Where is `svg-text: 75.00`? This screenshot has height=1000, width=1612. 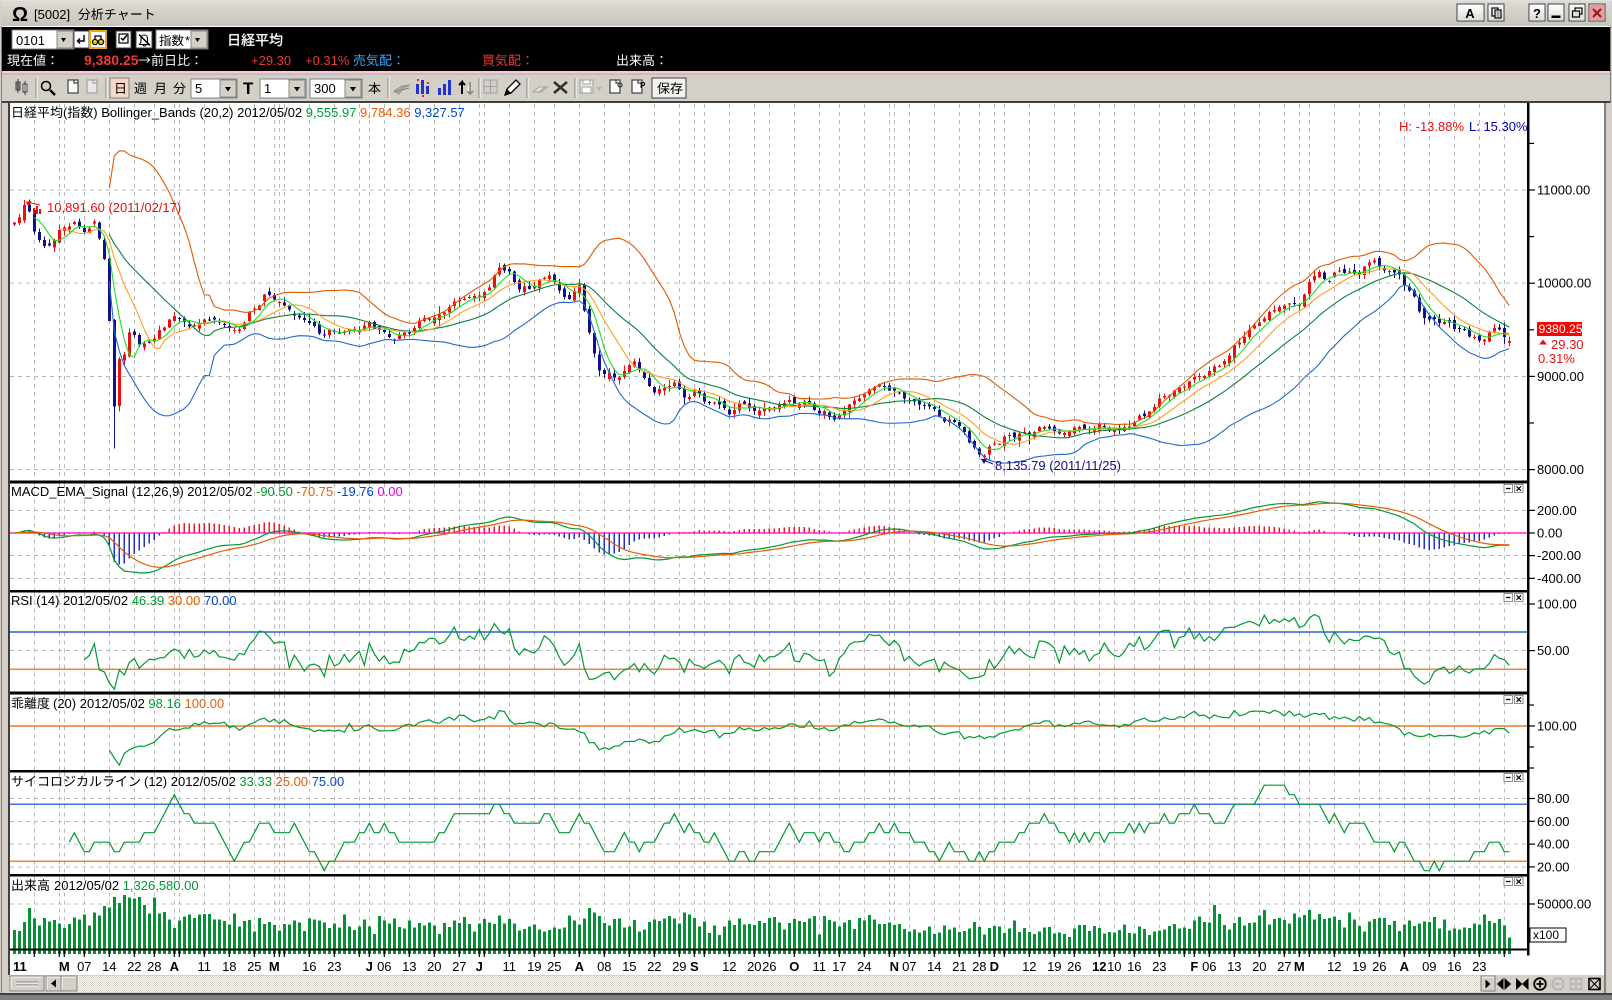 svg-text: 75.00 is located at coordinates (328, 781).